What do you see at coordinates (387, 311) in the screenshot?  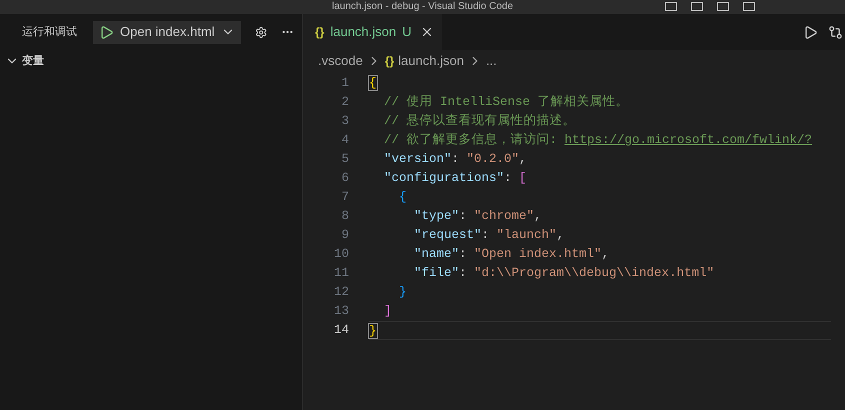 I see `code-token: ]` at bounding box center [387, 311].